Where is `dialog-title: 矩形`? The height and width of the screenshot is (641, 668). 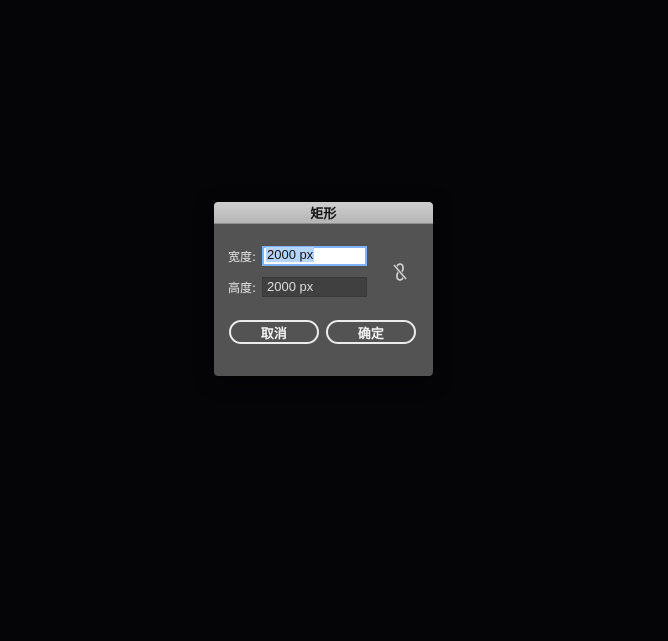
dialog-title: 矩形 is located at coordinates (323, 213).